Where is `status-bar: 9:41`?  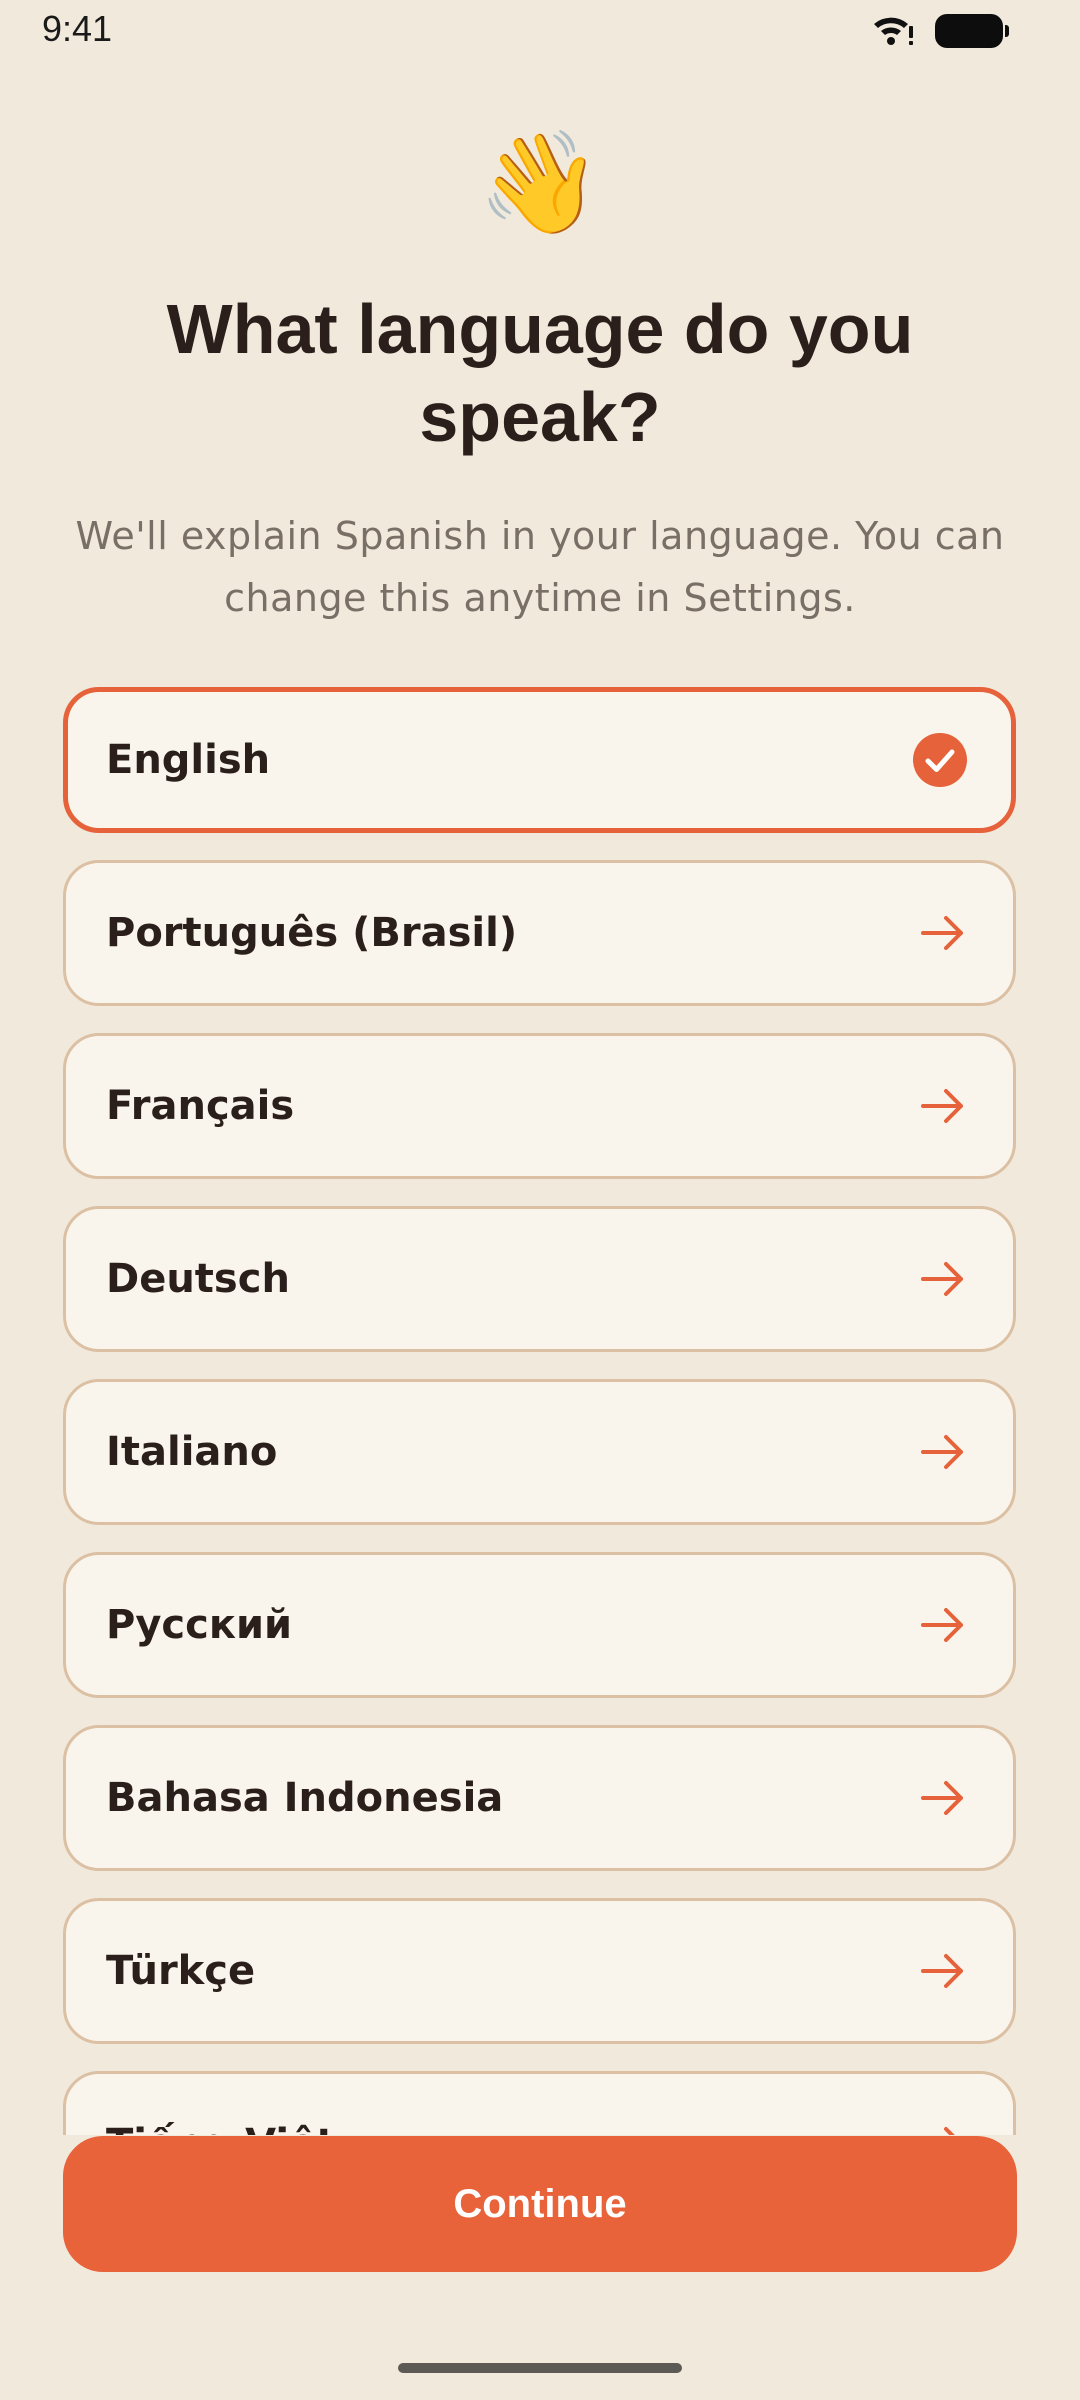 status-bar: 9:41 is located at coordinates (540, 31).